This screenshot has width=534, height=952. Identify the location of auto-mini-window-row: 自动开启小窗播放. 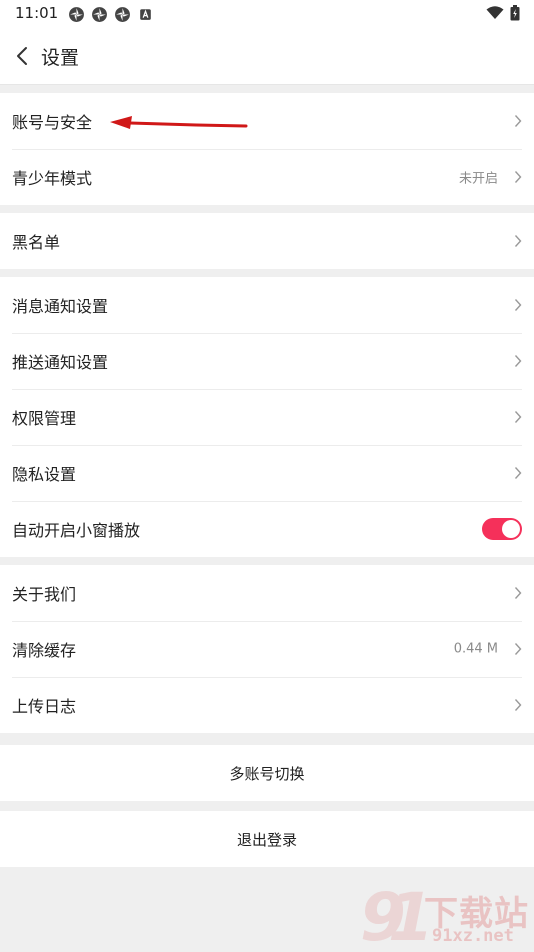
(267, 529).